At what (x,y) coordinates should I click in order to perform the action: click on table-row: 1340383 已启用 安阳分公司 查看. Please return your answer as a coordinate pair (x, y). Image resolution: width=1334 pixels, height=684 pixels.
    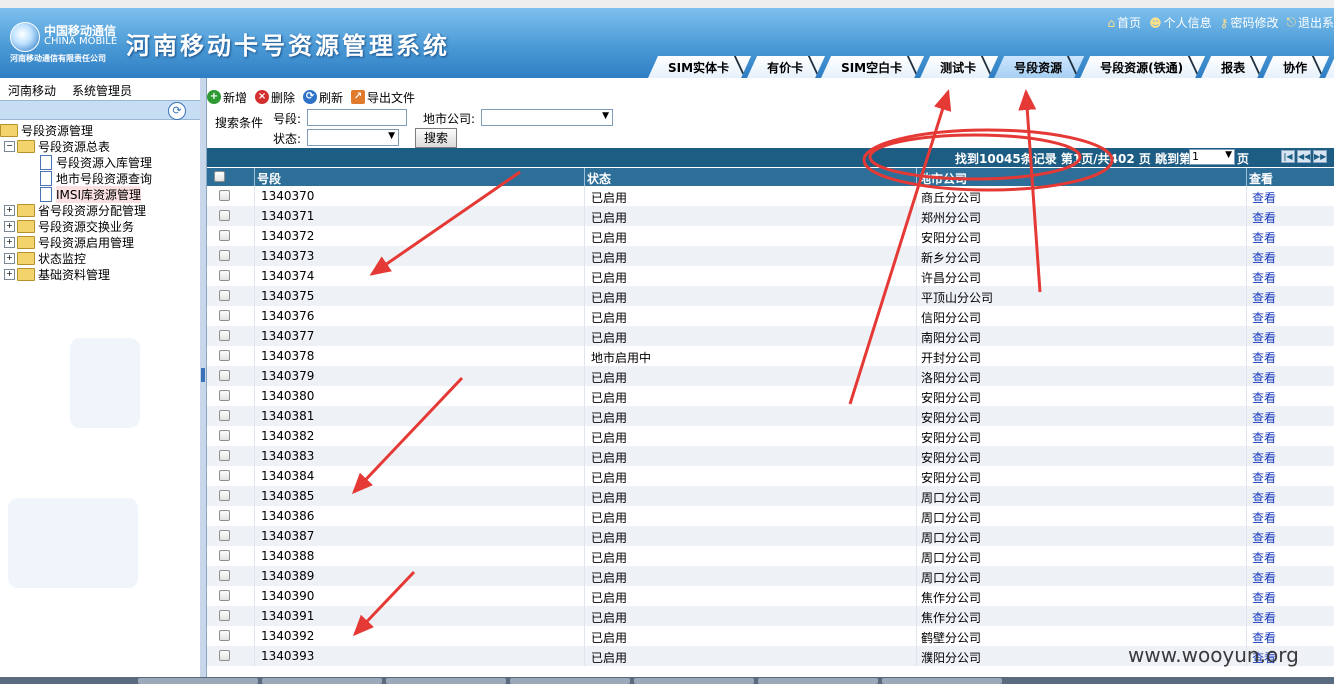
    Looking at the image, I should click on (770, 456).